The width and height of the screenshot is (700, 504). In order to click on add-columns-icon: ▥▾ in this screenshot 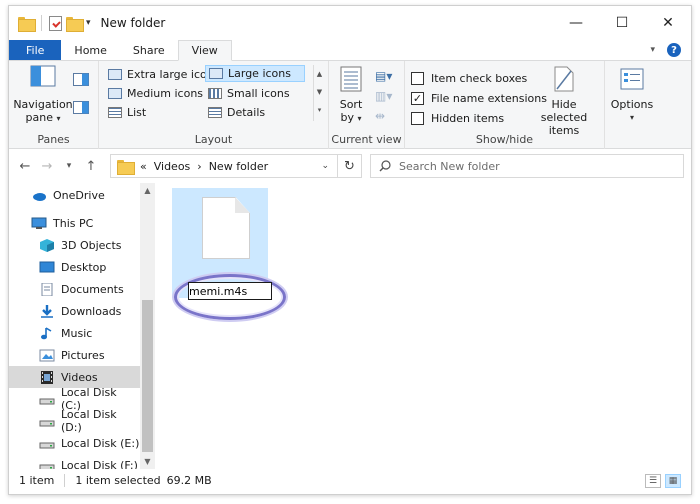, I will do `click(383, 96)`.